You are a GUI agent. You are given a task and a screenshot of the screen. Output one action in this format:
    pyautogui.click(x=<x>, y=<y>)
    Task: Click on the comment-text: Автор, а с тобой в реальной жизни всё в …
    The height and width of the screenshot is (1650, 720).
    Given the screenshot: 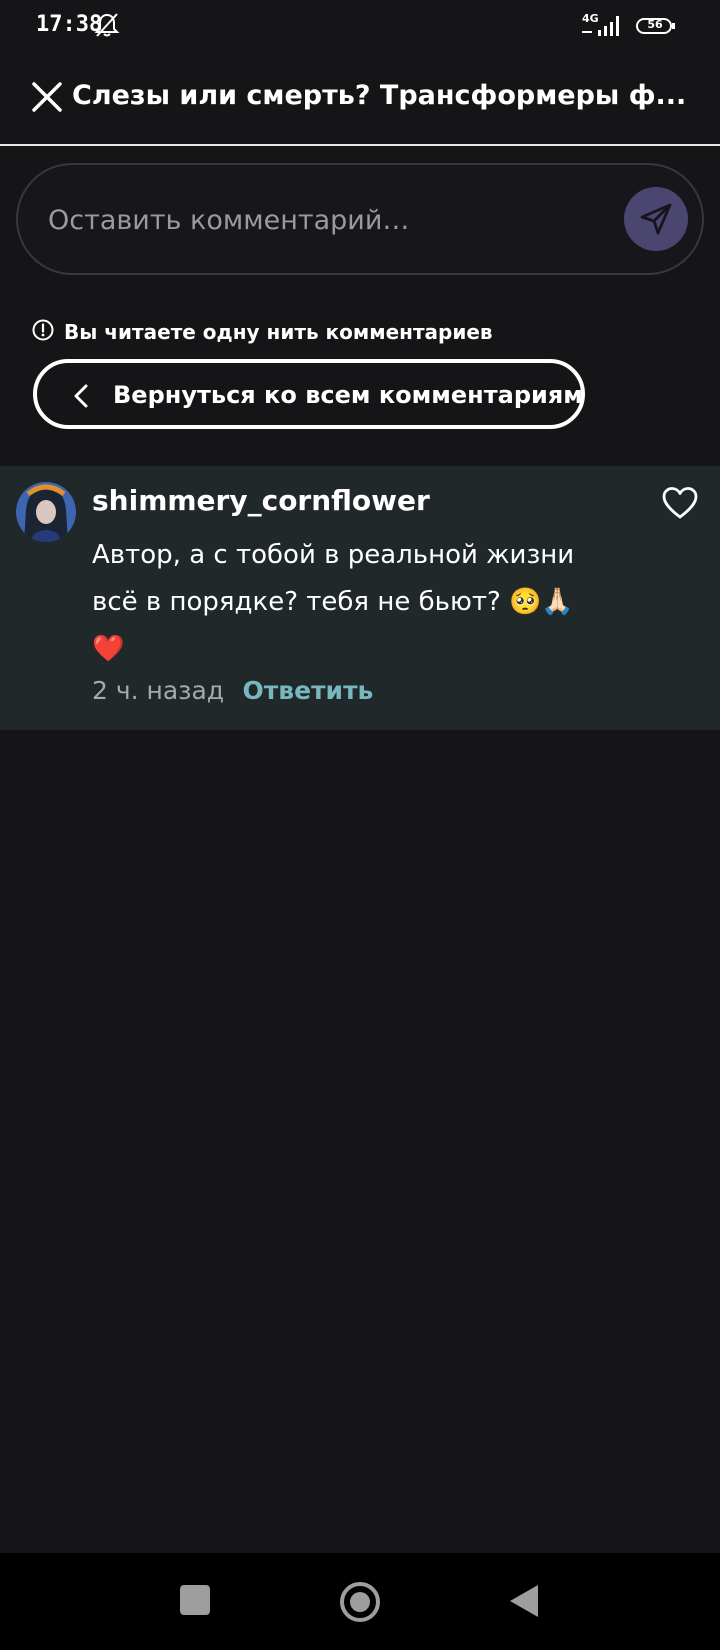 What is the action you would take?
    pyautogui.click(x=333, y=602)
    